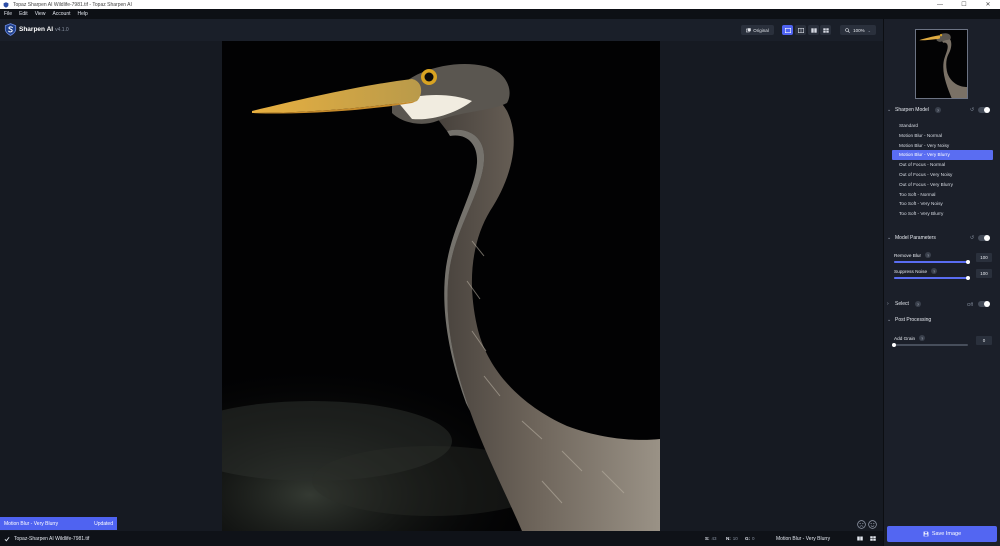  I want to click on menu-bar: File Edit View Account Help, so click(500, 14).